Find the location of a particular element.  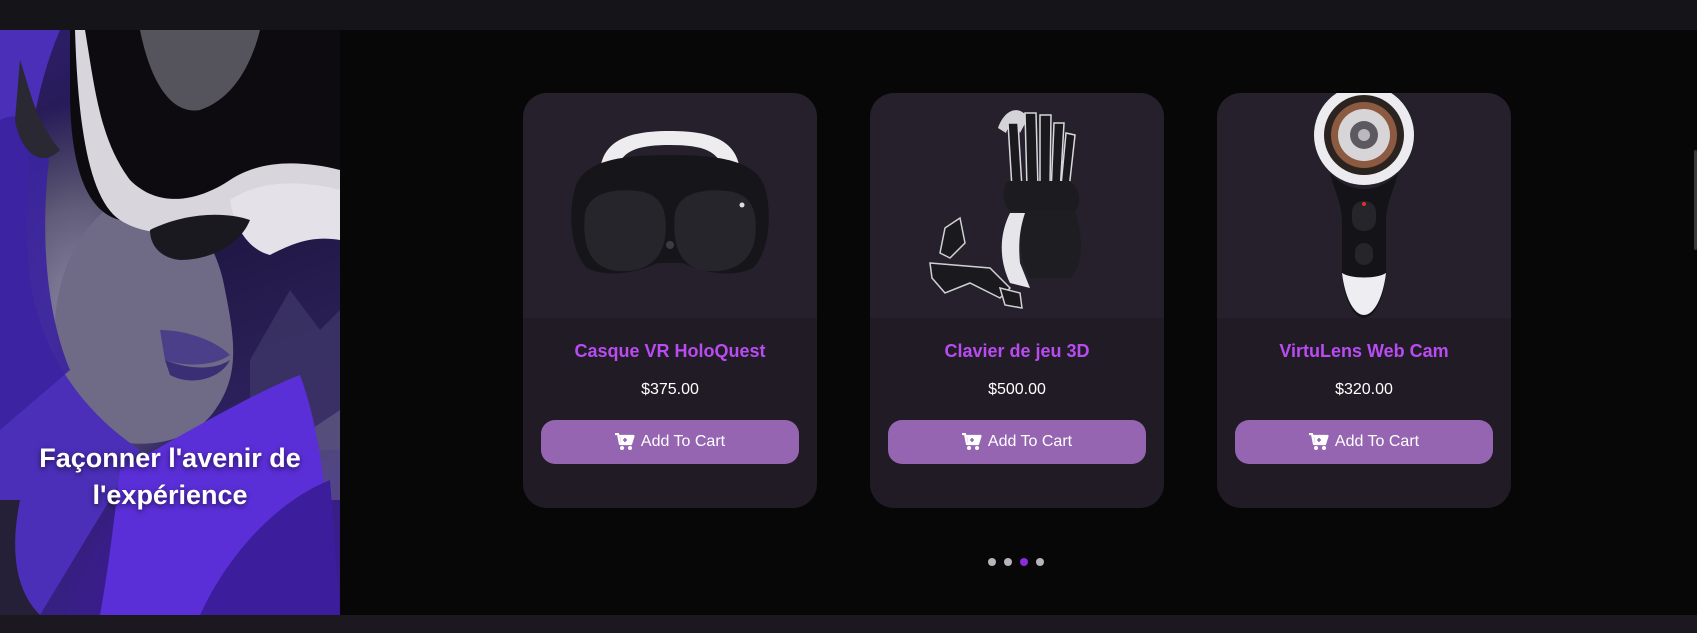

product-card: VirtuLens Web Cam $320.00 Add To Cart is located at coordinates (1364, 300).